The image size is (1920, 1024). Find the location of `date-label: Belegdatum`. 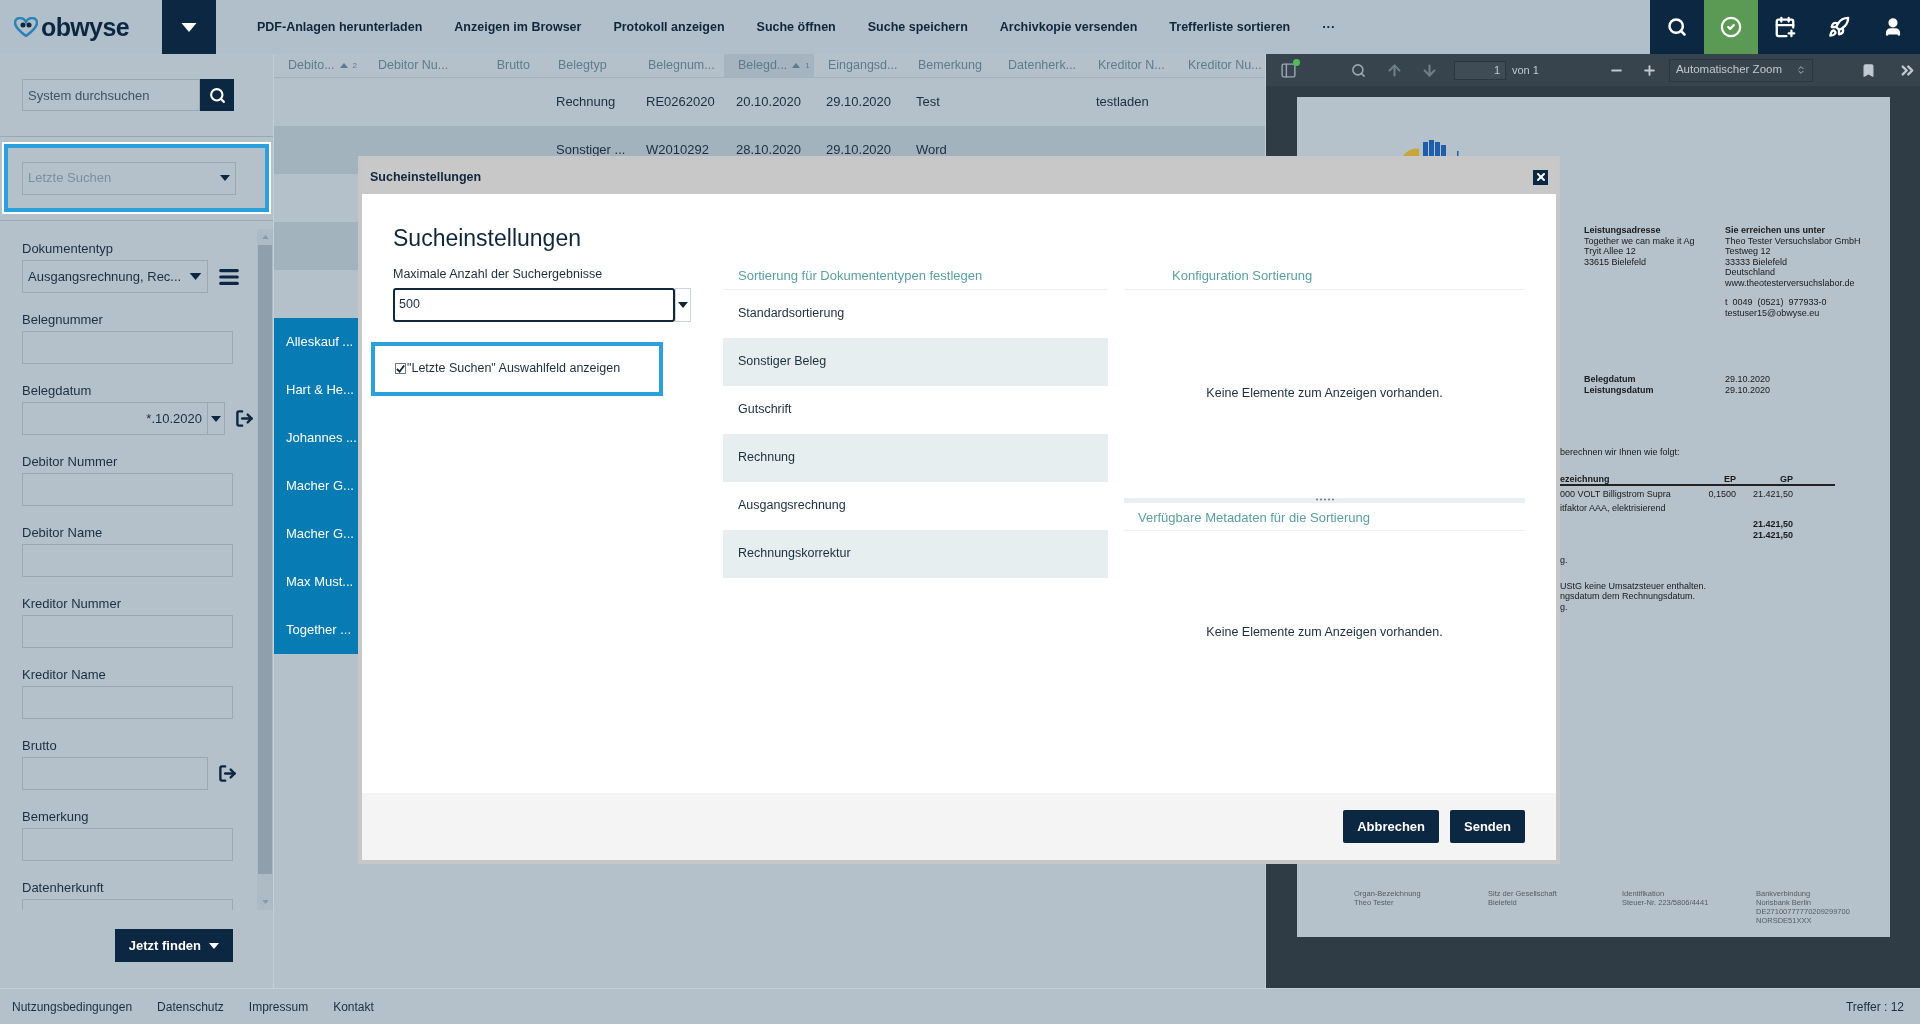

date-label: Belegdatum is located at coordinates (1610, 379).